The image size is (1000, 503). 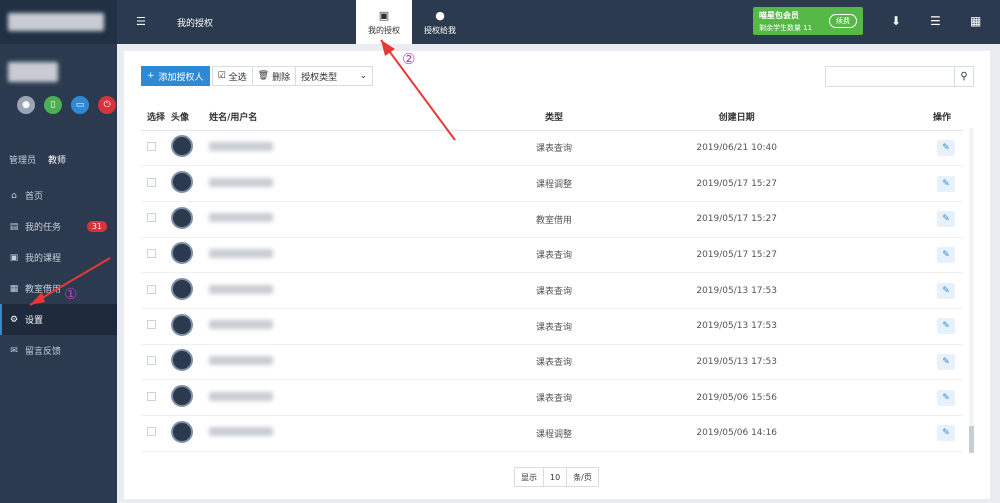 I want to click on annotation-1: ①, so click(x=71, y=294).